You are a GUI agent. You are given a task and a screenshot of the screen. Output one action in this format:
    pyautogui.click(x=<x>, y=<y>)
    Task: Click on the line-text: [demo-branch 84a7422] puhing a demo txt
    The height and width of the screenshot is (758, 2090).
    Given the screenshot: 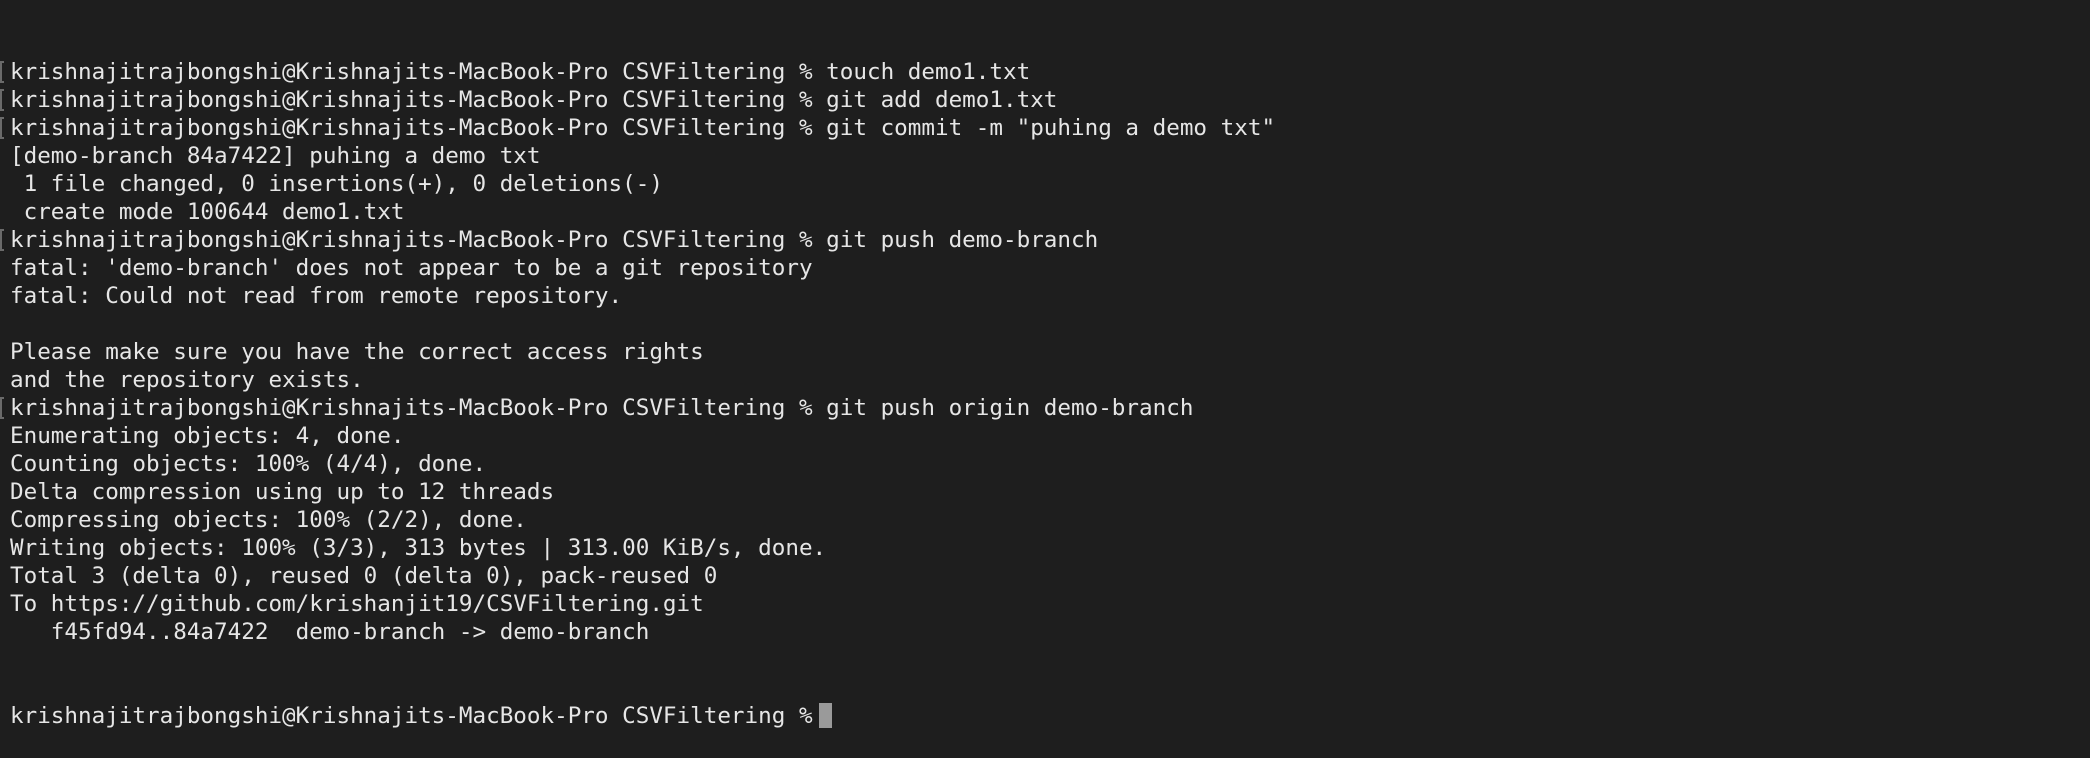 What is the action you would take?
    pyautogui.click(x=275, y=156)
    